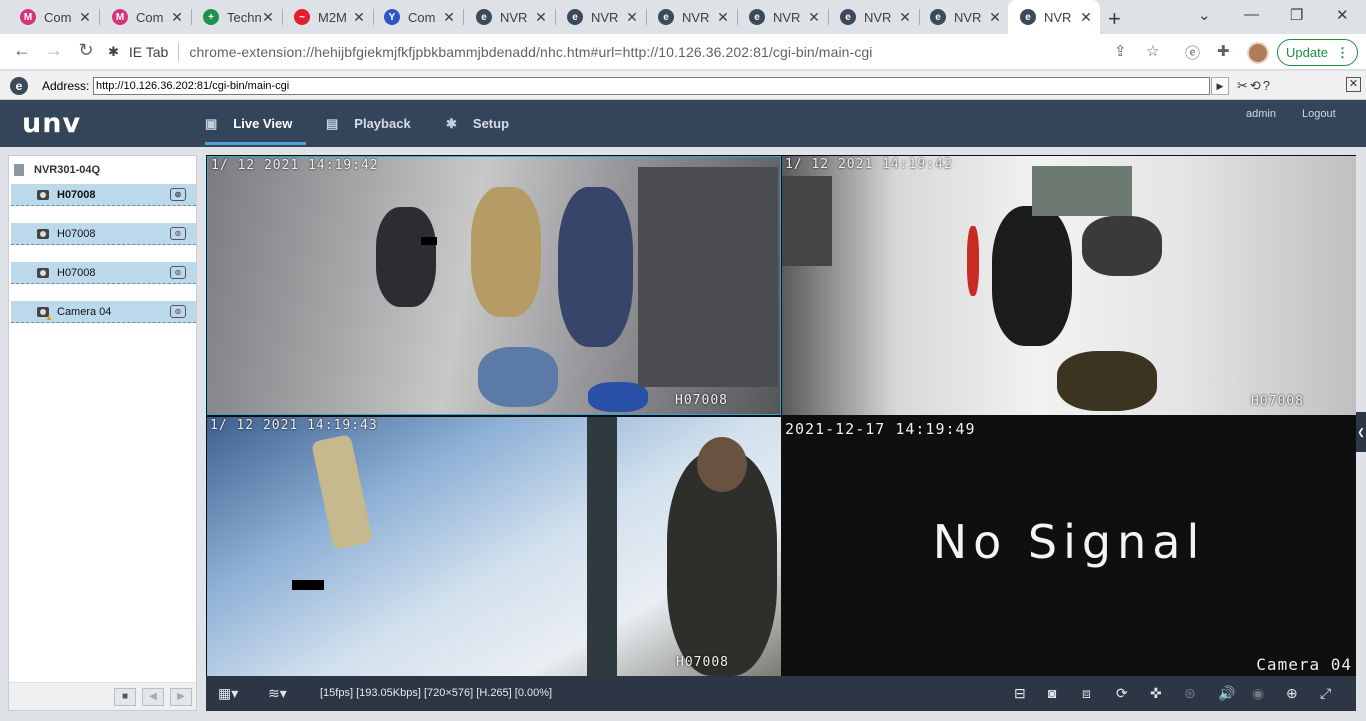  I want to click on digital-zoom-icon: ✜, so click(1156, 693).